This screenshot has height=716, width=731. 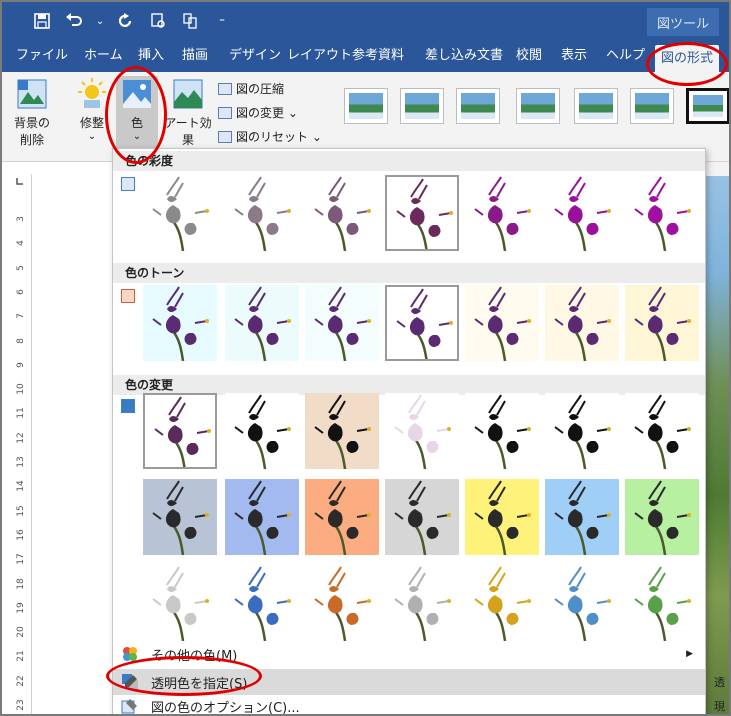 What do you see at coordinates (251, 88) in the screenshot?
I see `compress-pictures-button: 図の圧縮` at bounding box center [251, 88].